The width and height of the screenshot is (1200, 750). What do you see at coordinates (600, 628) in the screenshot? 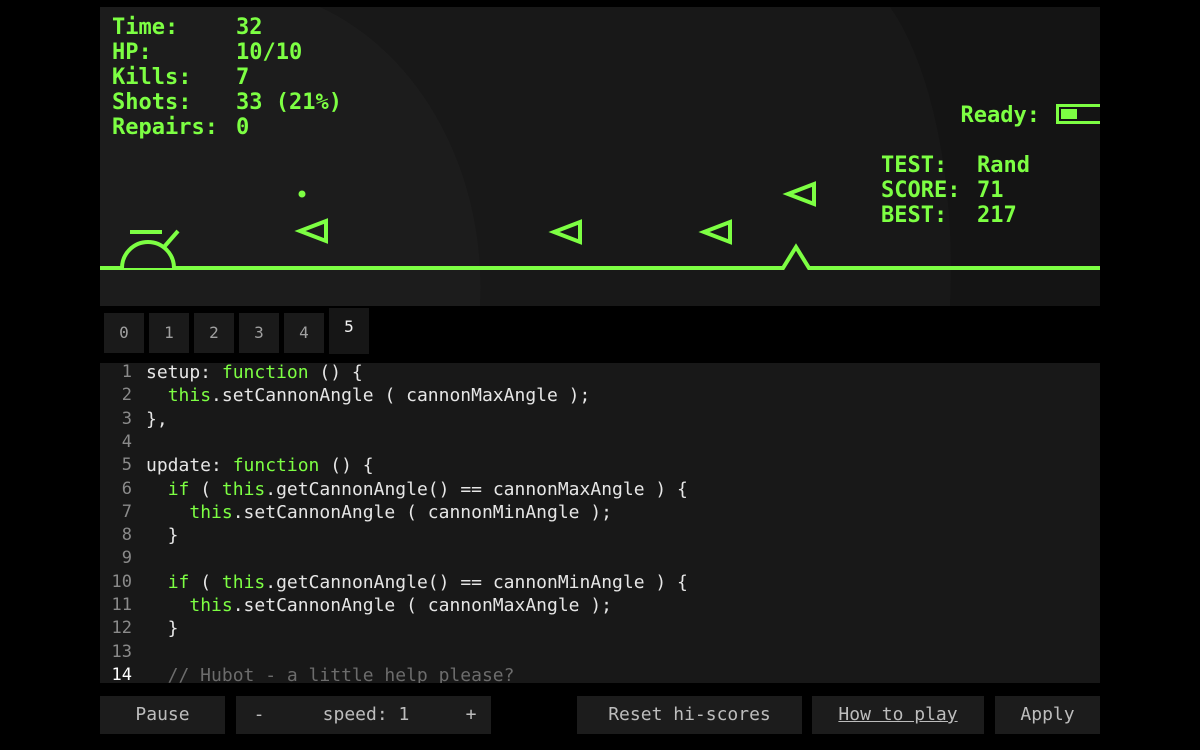
I see `code-line: 12 }` at bounding box center [600, 628].